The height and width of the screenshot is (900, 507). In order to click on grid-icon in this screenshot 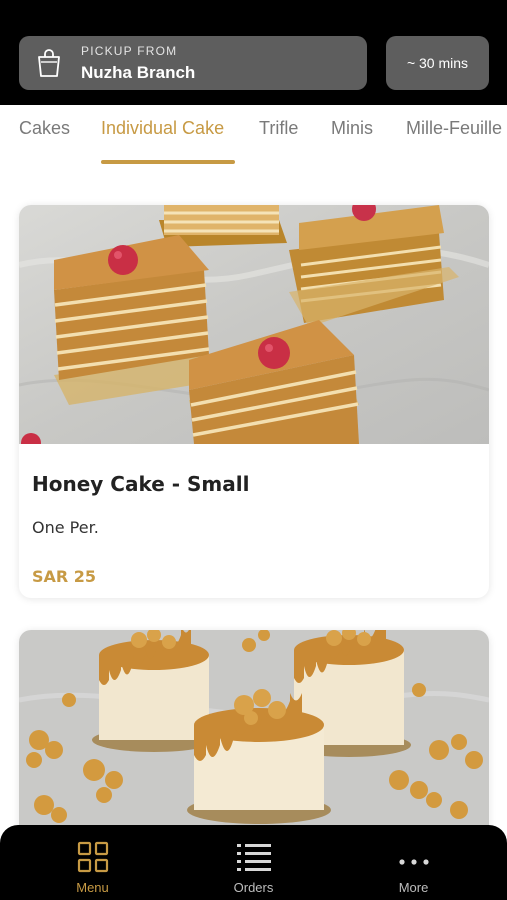, I will do `click(93, 859)`.